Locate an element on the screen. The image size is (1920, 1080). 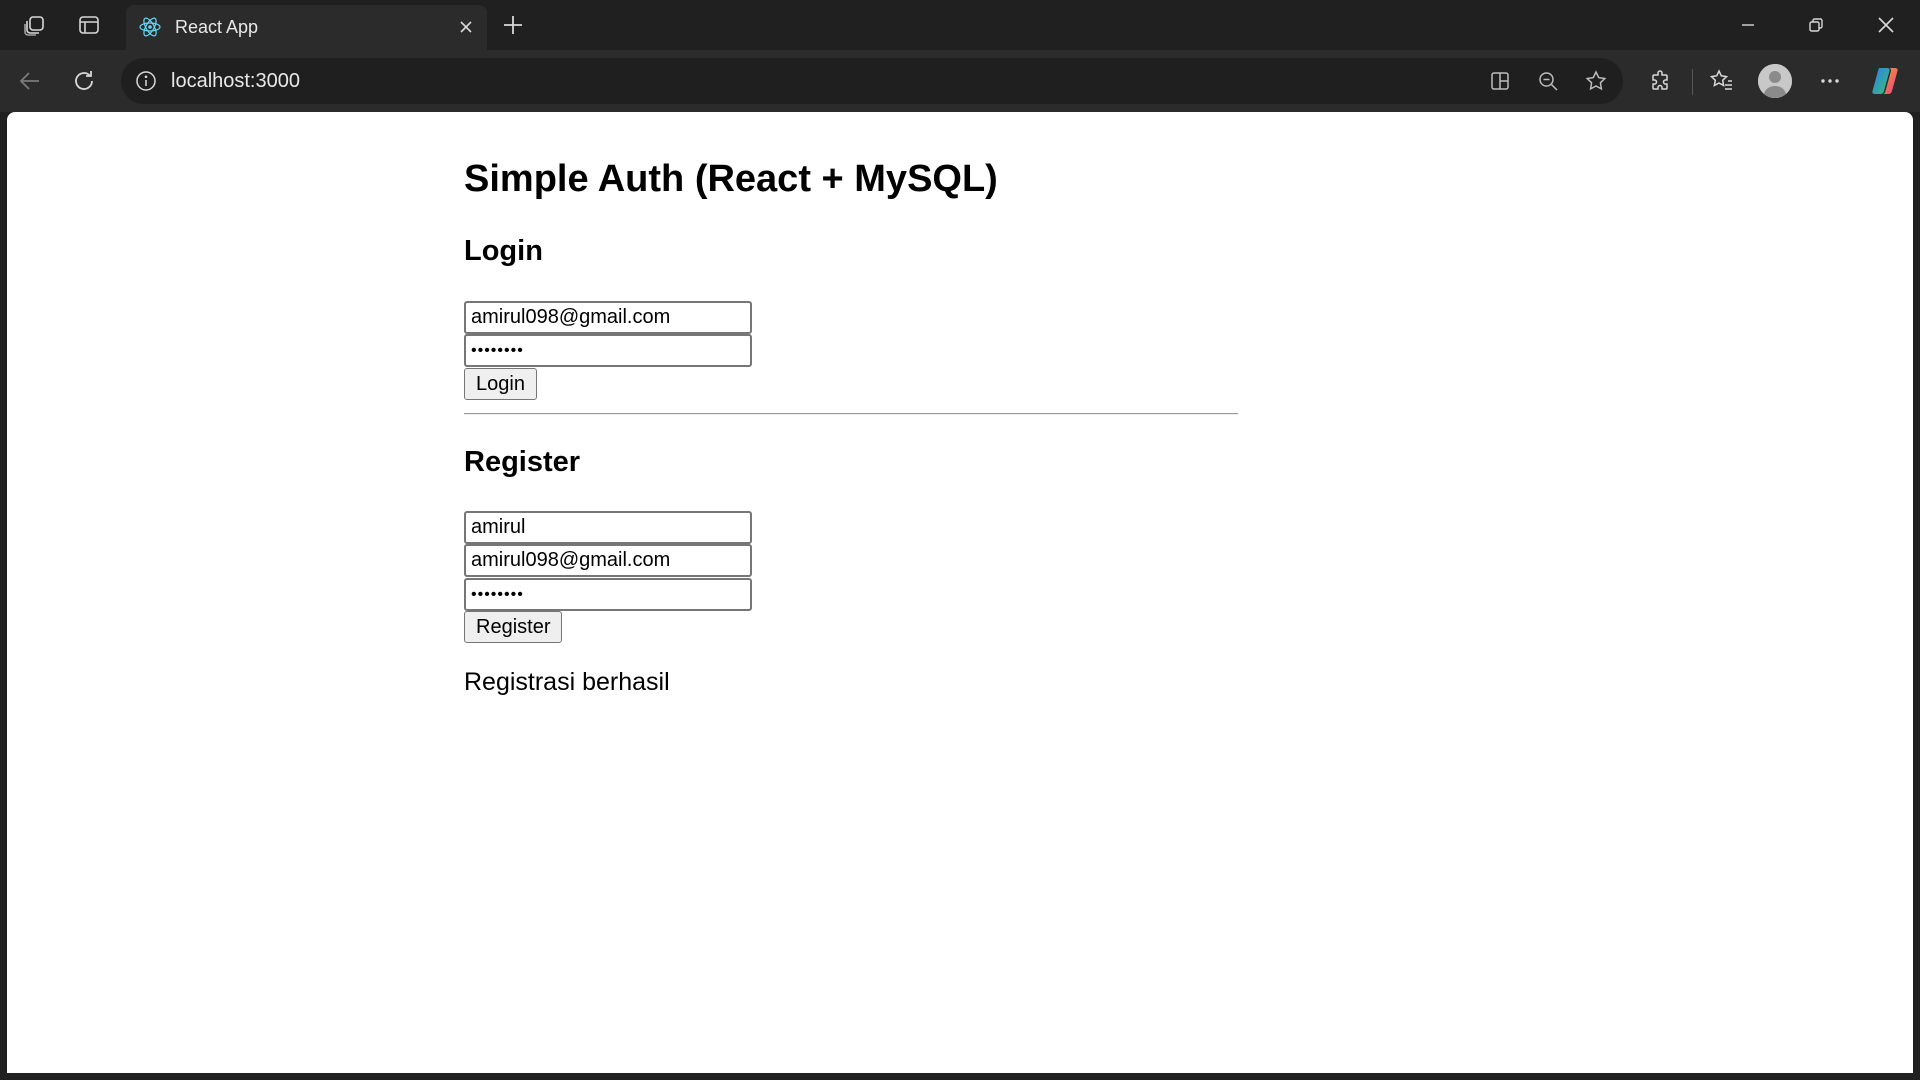
split-screen-icon is located at coordinates (1500, 81).